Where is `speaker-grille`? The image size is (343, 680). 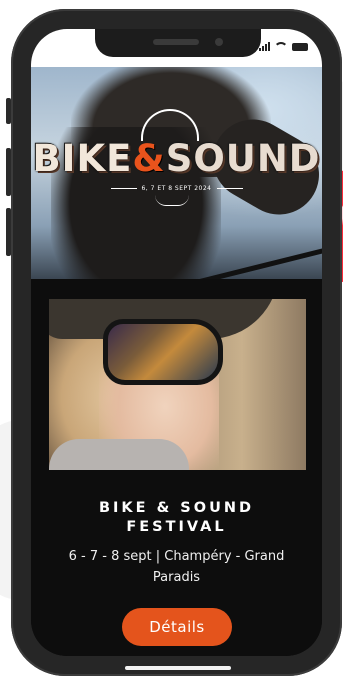 speaker-grille is located at coordinates (176, 42).